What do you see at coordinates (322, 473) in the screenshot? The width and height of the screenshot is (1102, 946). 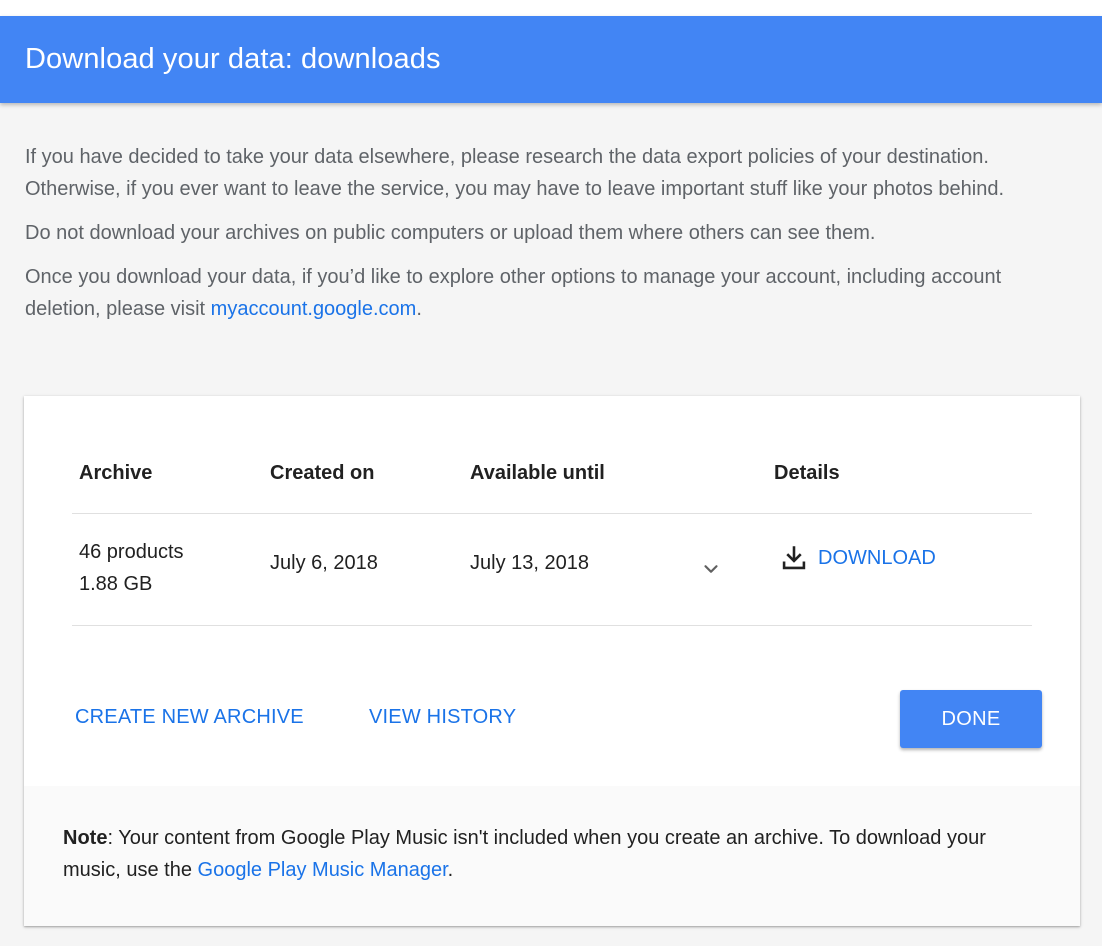 I see `column-header-created-on: Created on` at bounding box center [322, 473].